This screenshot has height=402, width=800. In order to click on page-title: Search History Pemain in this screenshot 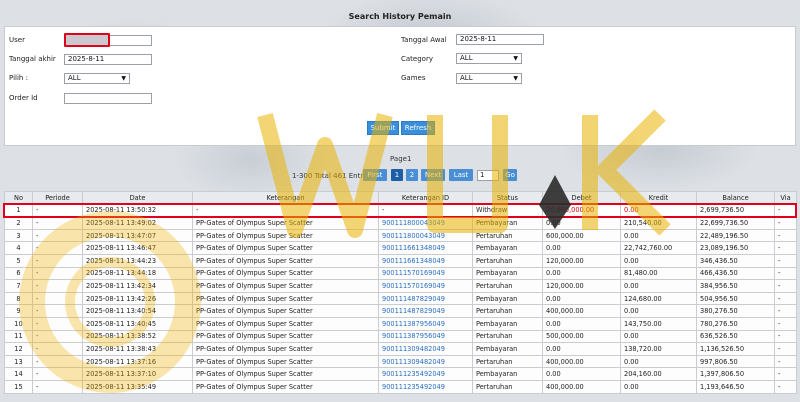, I will do `click(400, 16)`.